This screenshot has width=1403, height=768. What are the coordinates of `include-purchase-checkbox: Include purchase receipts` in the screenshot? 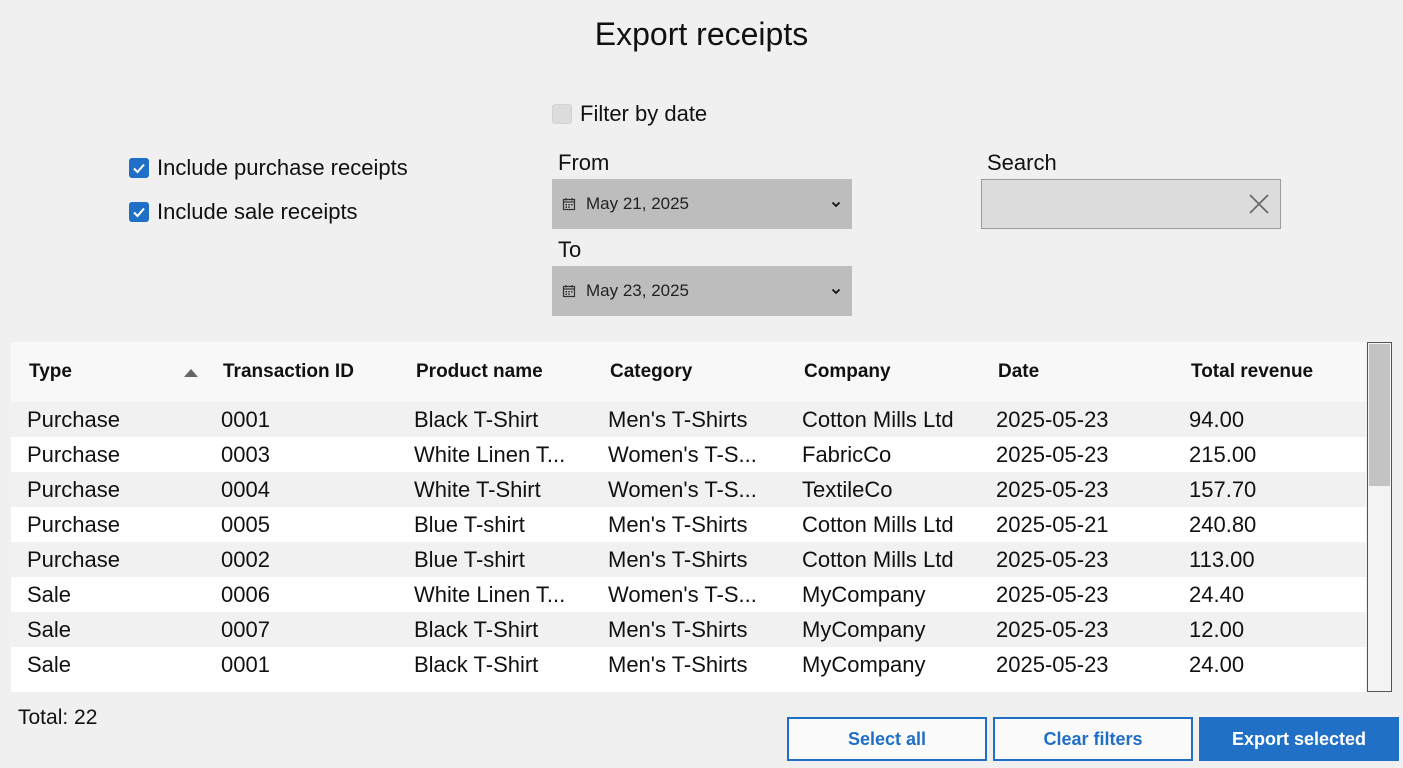 It's located at (268, 168).